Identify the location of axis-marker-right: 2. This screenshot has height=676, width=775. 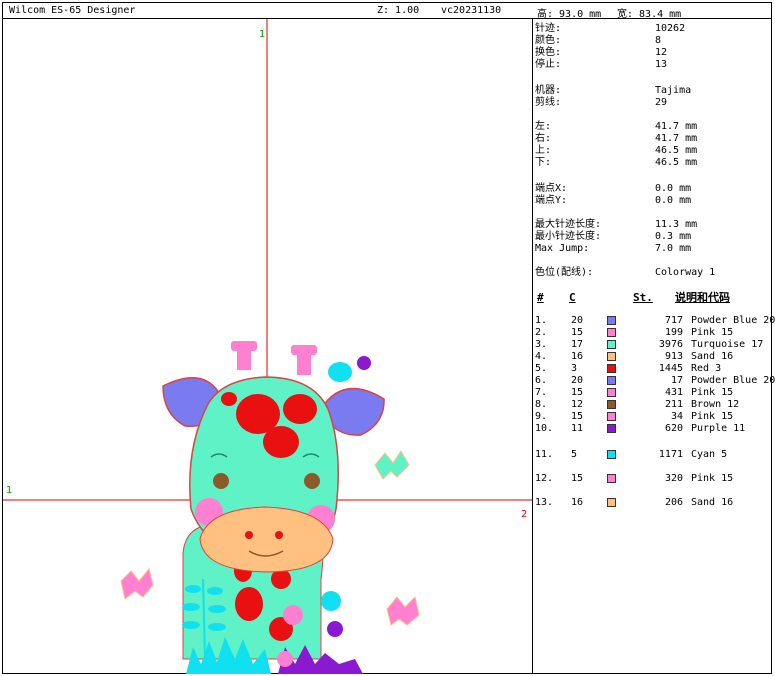
(524, 514).